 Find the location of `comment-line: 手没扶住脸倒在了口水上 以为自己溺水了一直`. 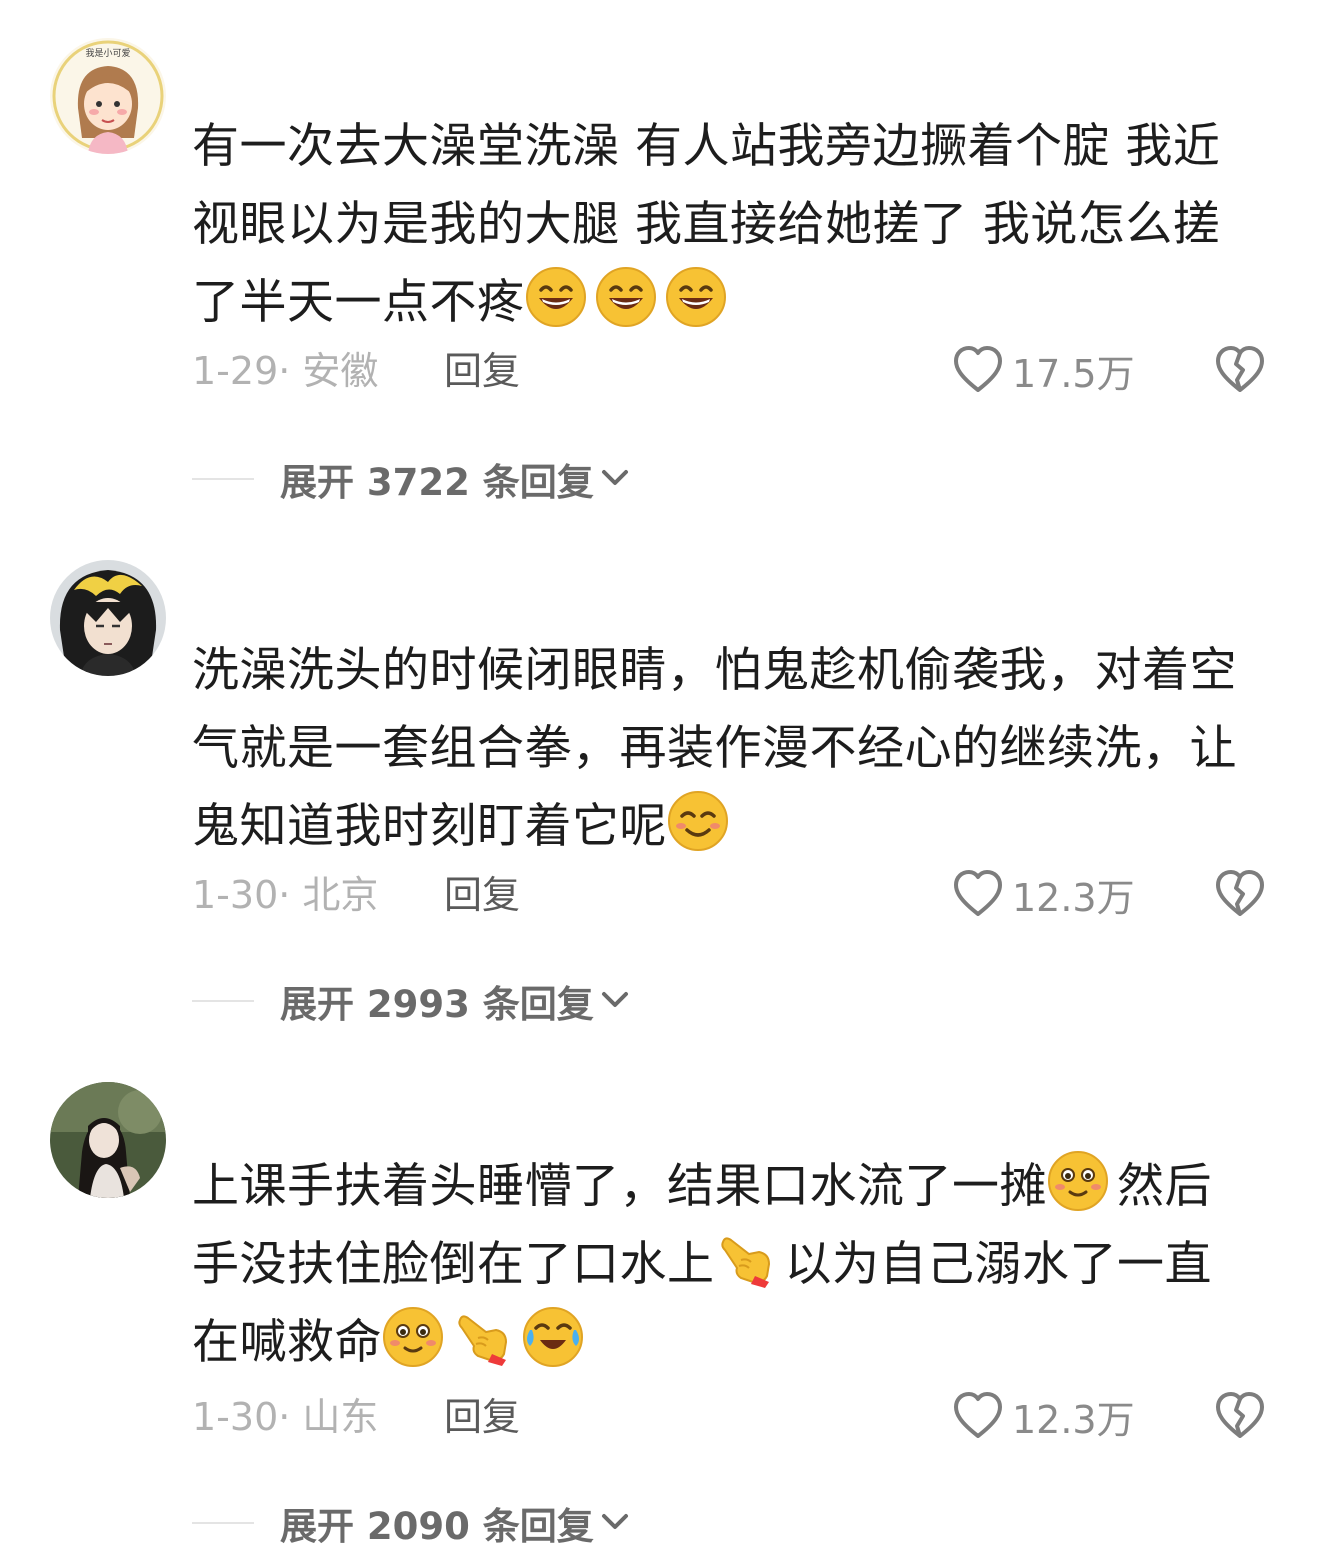

comment-line: 手没扶住脸倒在了口水上 以为自己溺水了一直 is located at coordinates (724, 1265).